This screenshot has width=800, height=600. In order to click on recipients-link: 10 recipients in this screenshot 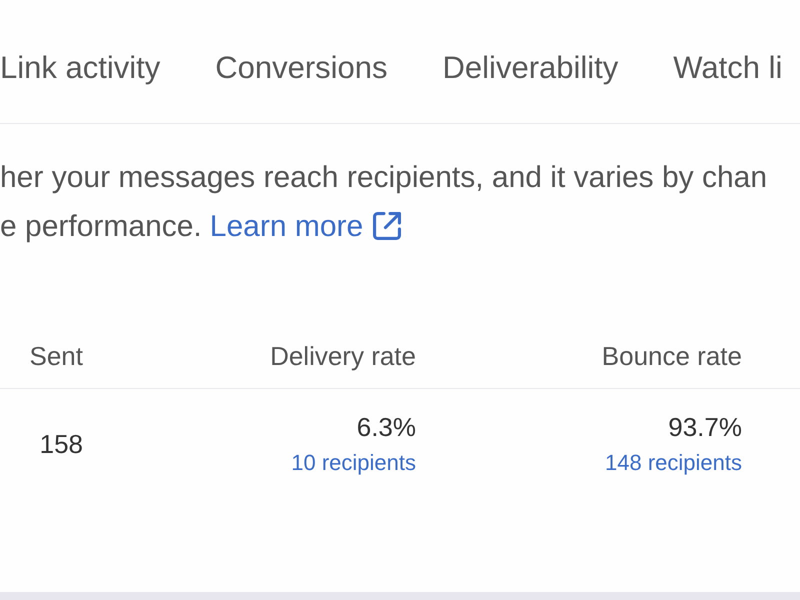, I will do `click(353, 463)`.